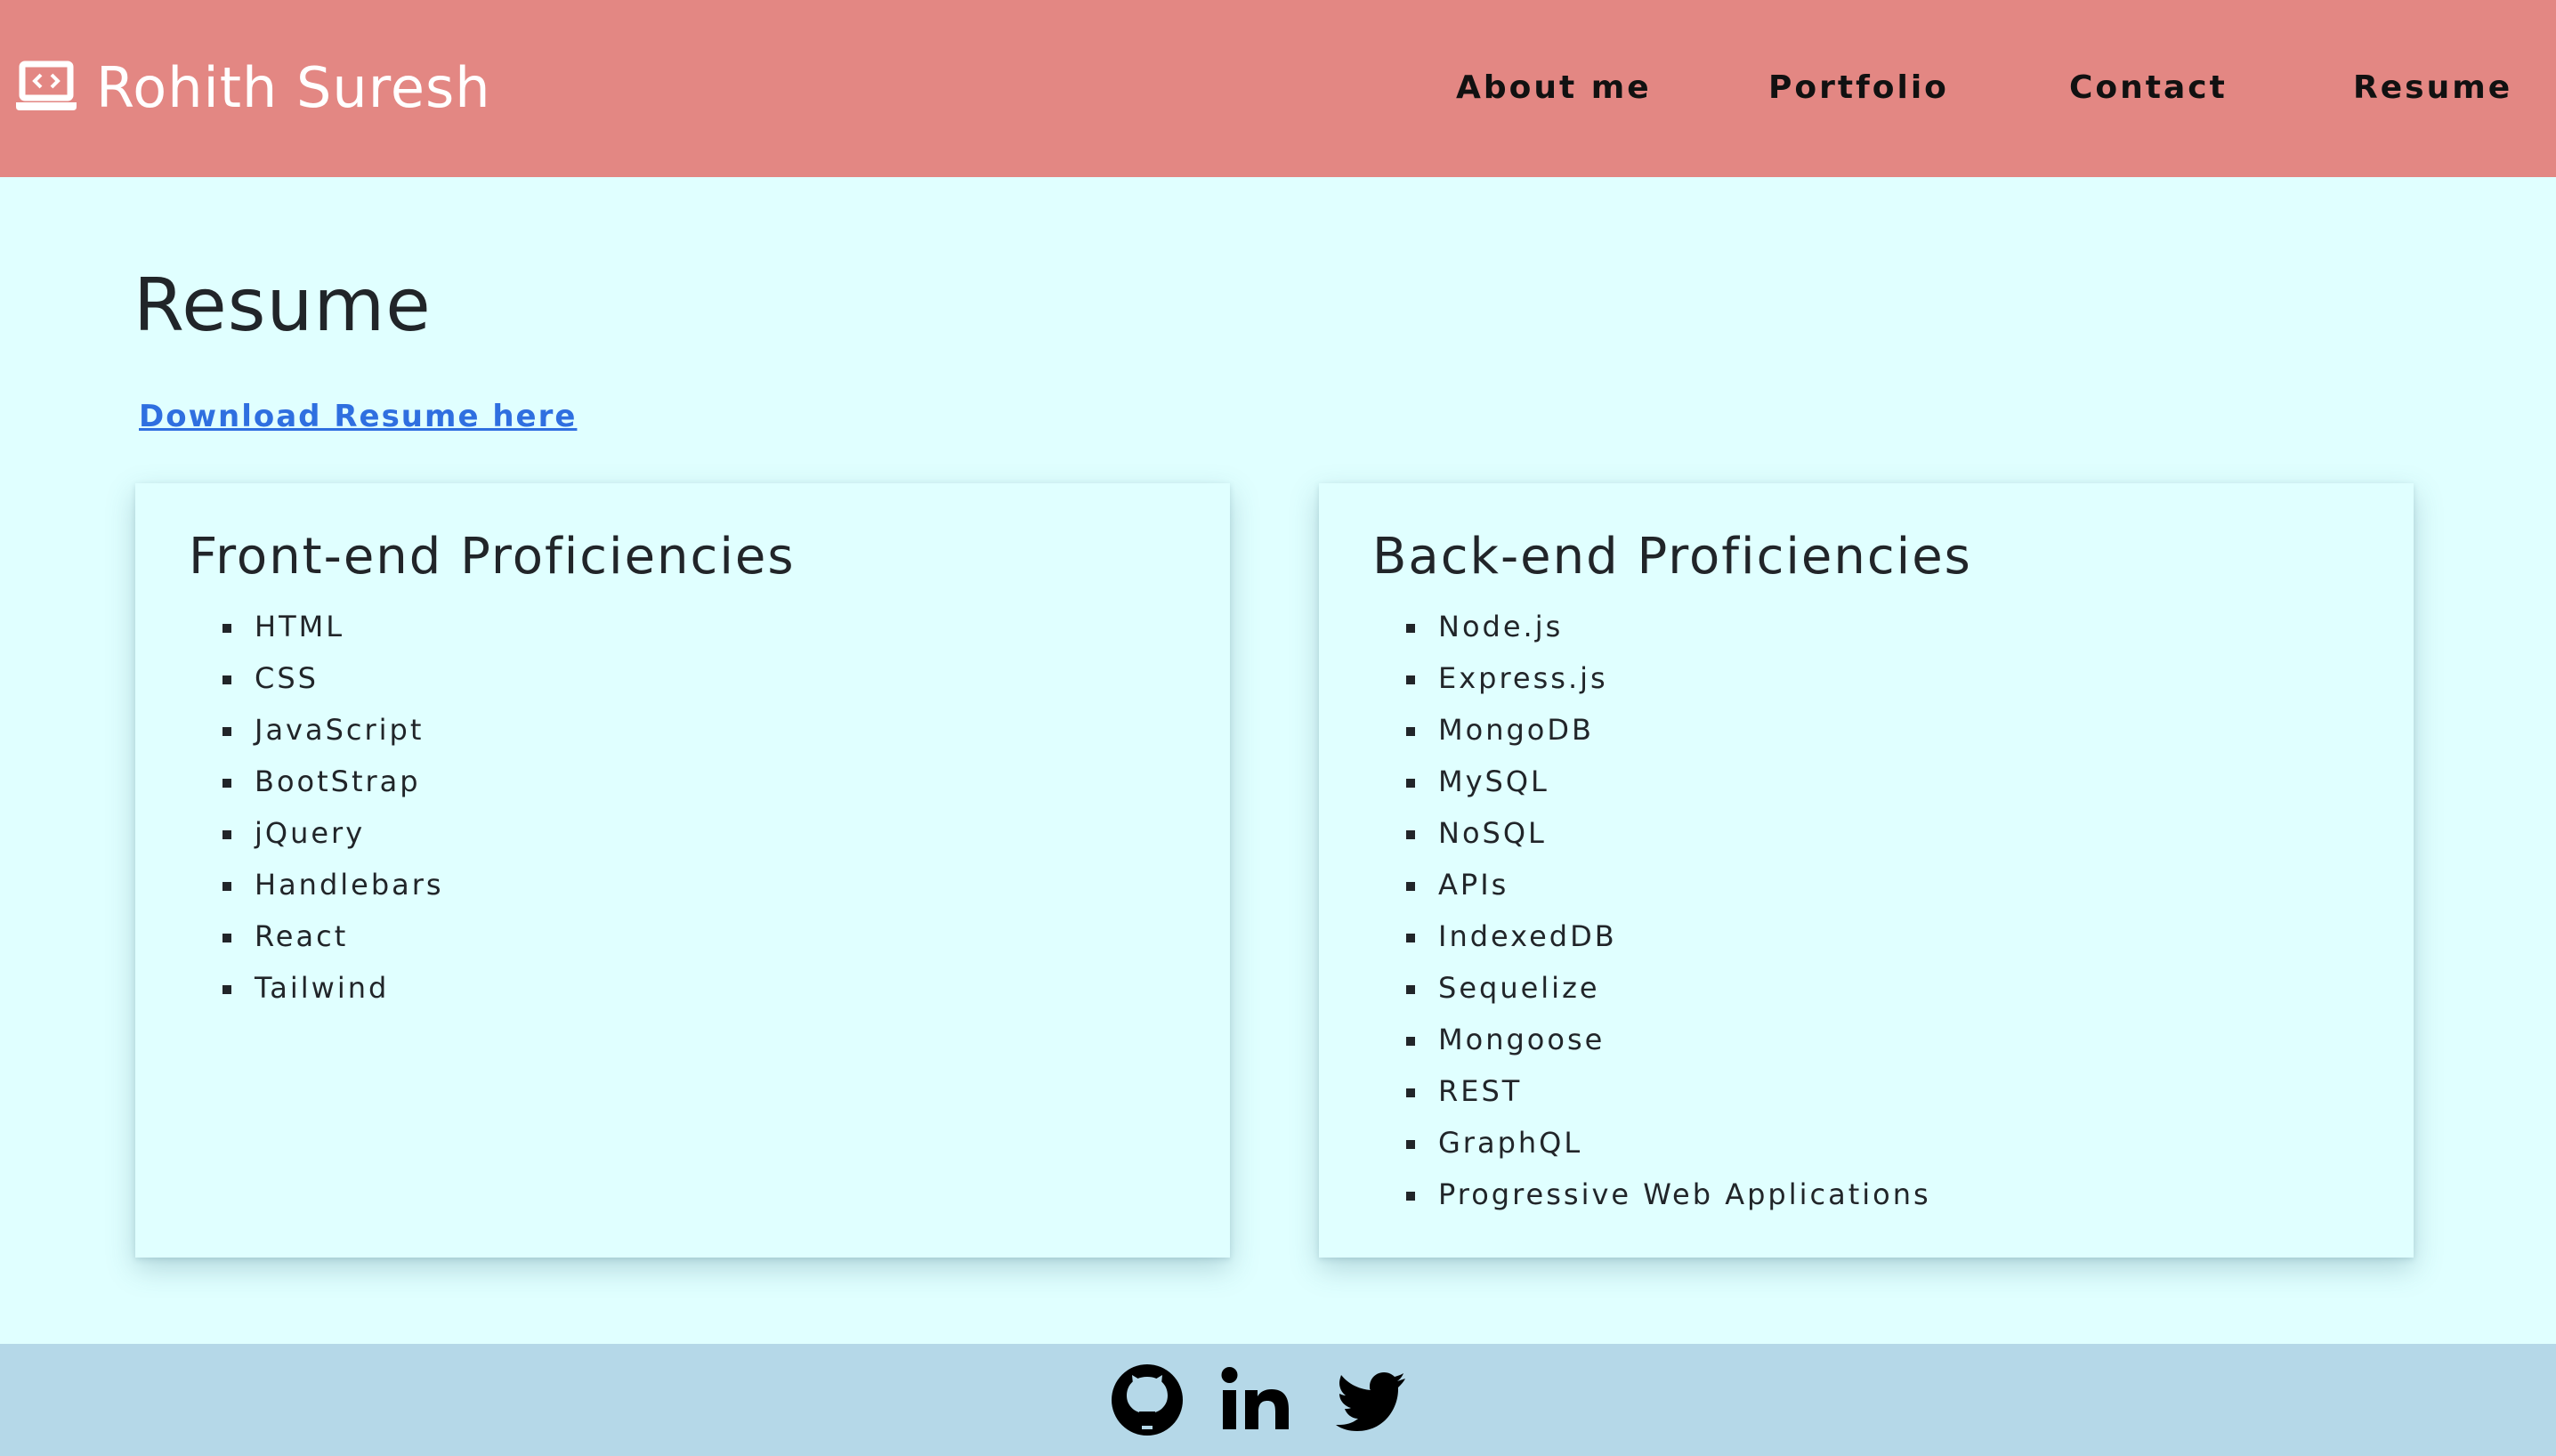 This screenshot has height=1456, width=2556. What do you see at coordinates (1255, 1398) in the screenshot?
I see `linkedin-icon` at bounding box center [1255, 1398].